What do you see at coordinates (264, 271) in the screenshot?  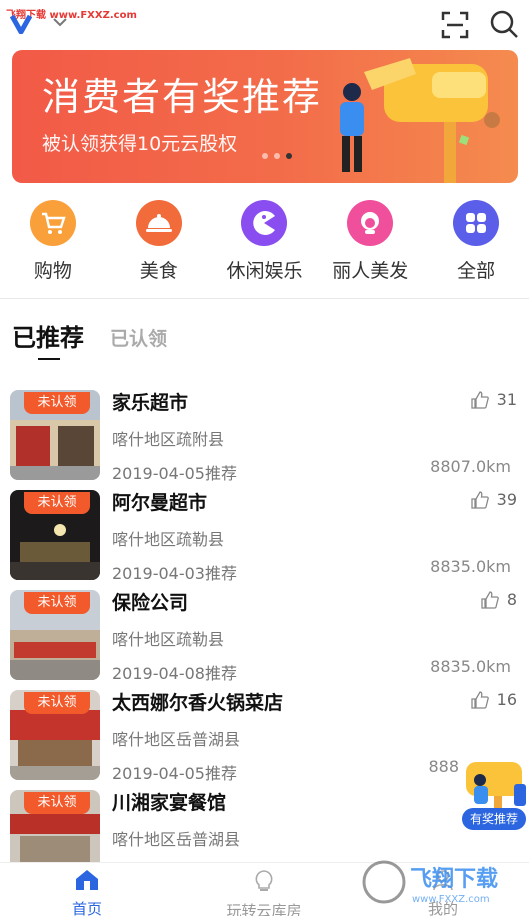 I see `category-label: 休闲娱乐` at bounding box center [264, 271].